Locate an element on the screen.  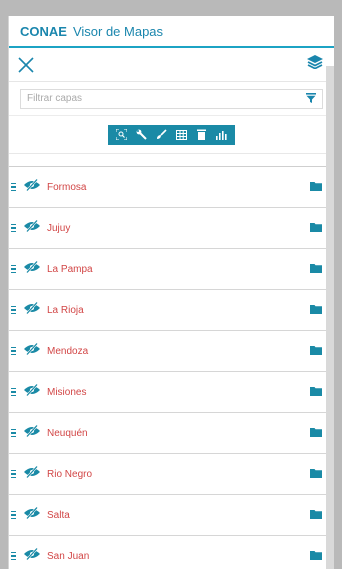
app-header: CONAE Visor de Mapas is located at coordinates (171, 32).